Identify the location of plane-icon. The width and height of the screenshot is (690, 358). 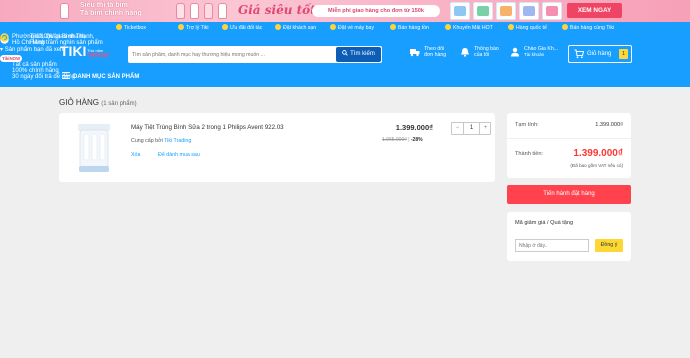
(333, 27).